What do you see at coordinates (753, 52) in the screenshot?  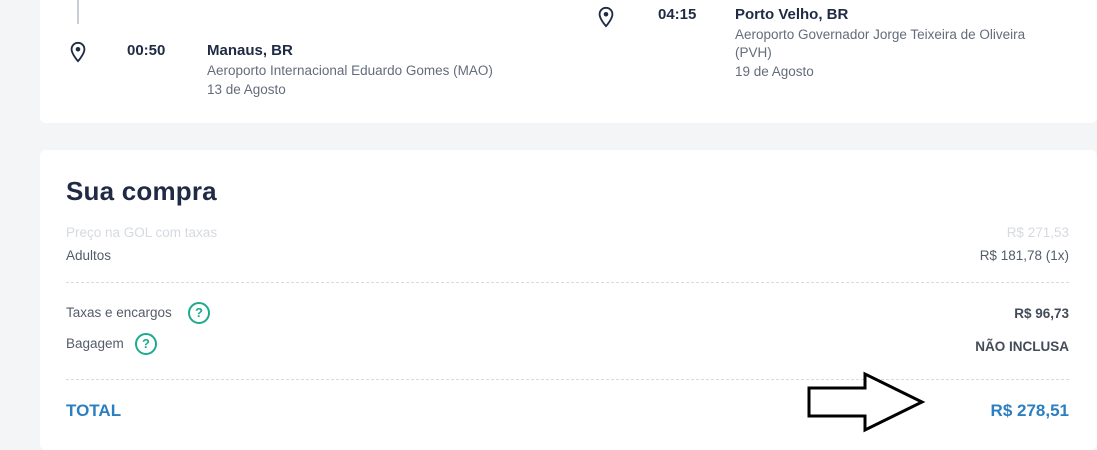 I see `arrival-airport-line2: (PVH)` at bounding box center [753, 52].